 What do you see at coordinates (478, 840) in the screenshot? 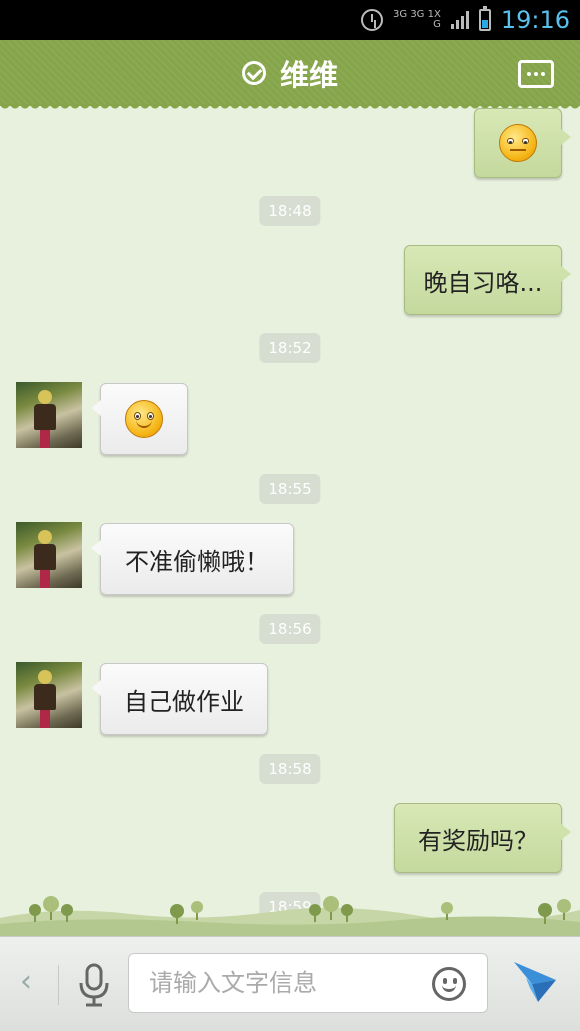
I see `message-text: 有奖励吗？` at bounding box center [478, 840].